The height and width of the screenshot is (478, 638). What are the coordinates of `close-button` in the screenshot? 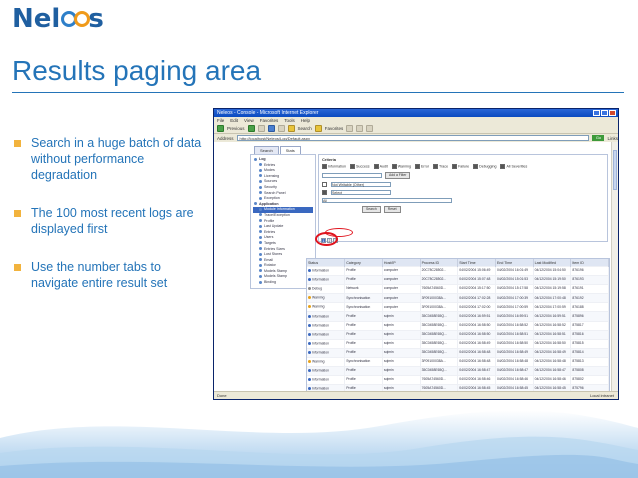 It's located at (612, 113).